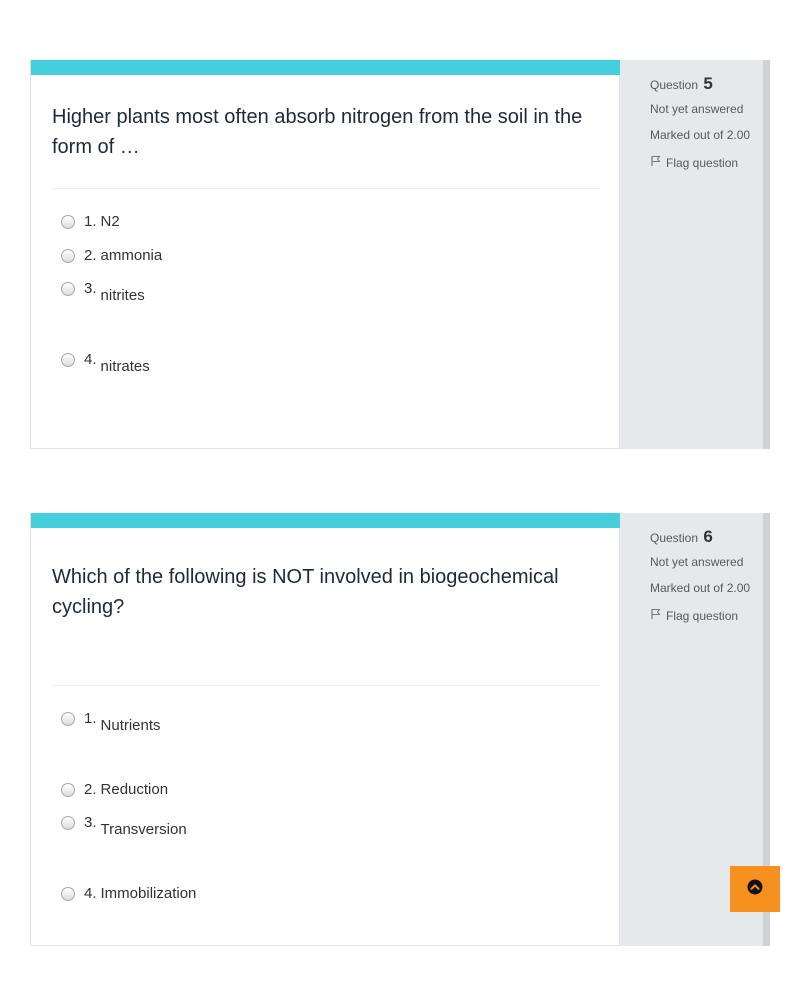 This screenshot has width=800, height=987. Describe the element at coordinates (110, 221) in the screenshot. I see `option-label: N2` at that location.